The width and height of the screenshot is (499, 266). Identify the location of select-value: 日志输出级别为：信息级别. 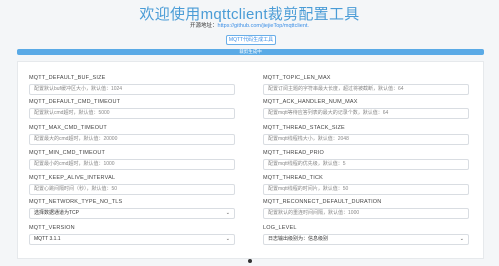
(298, 239).